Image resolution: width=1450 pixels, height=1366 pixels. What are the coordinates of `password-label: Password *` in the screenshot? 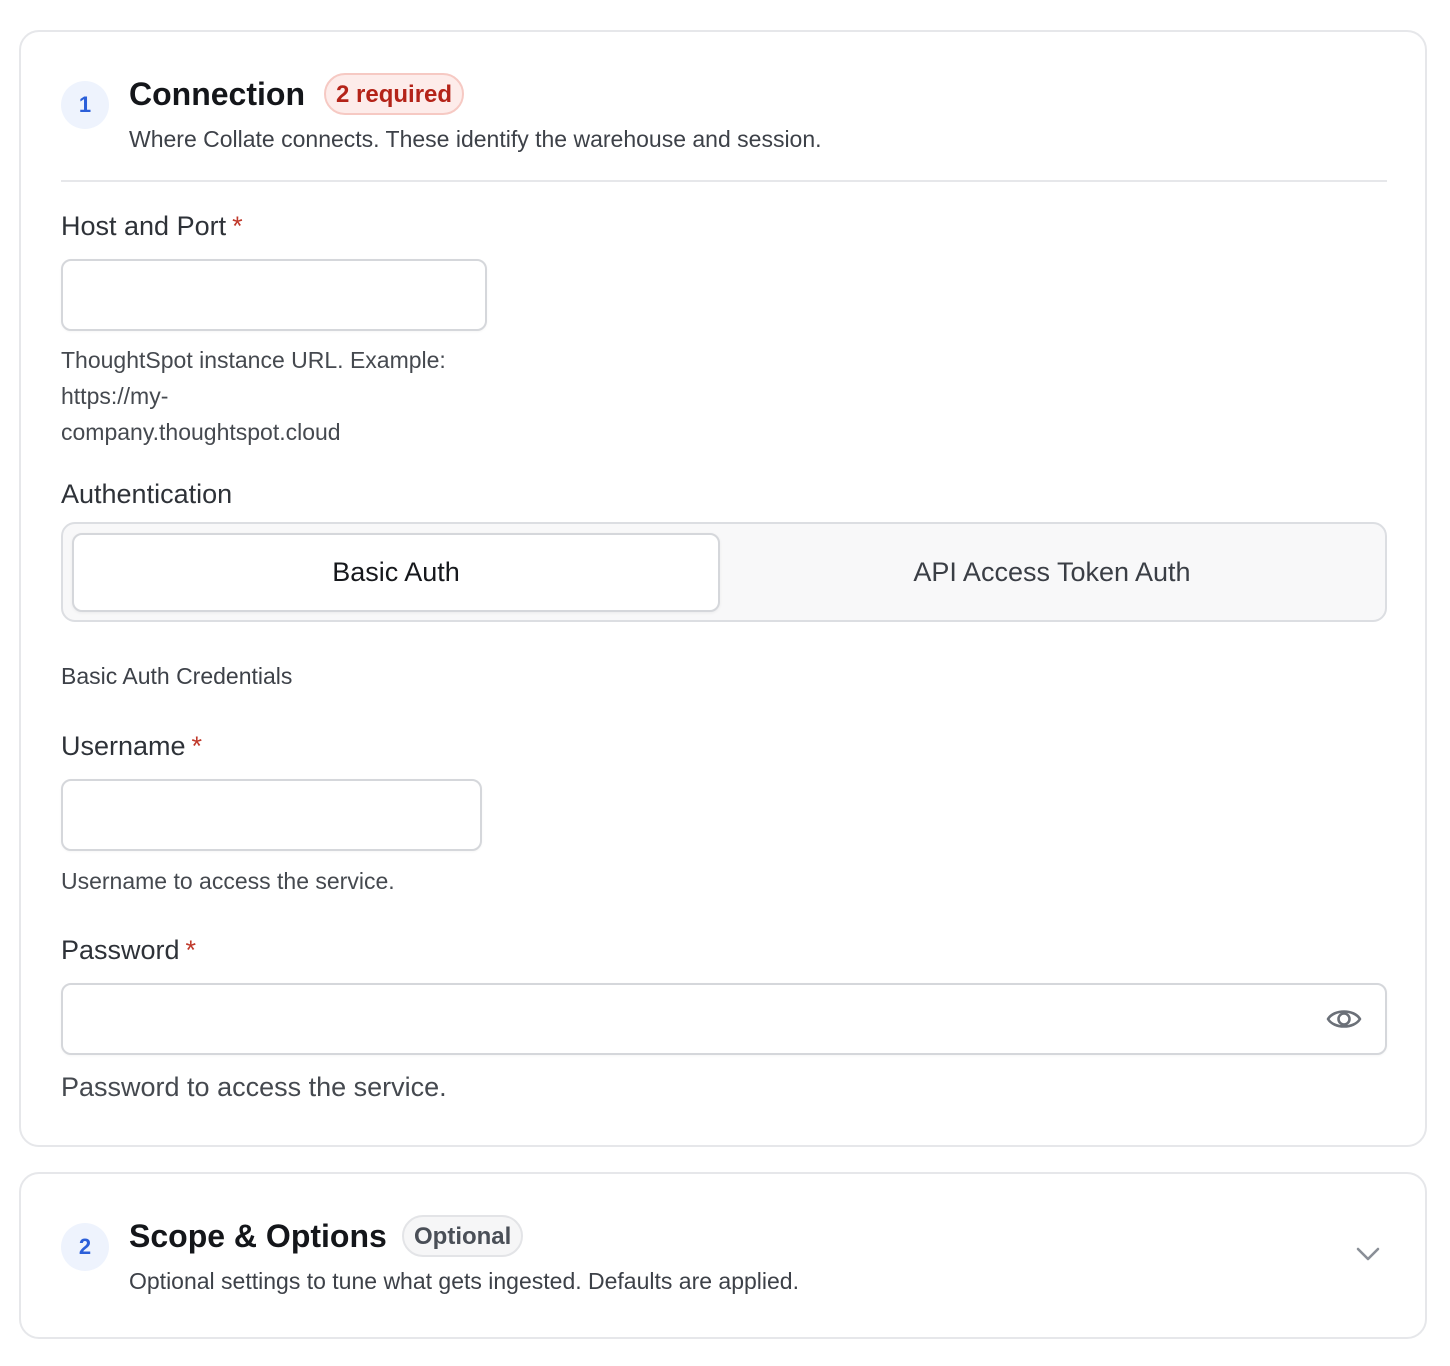 It's located at (129, 950).